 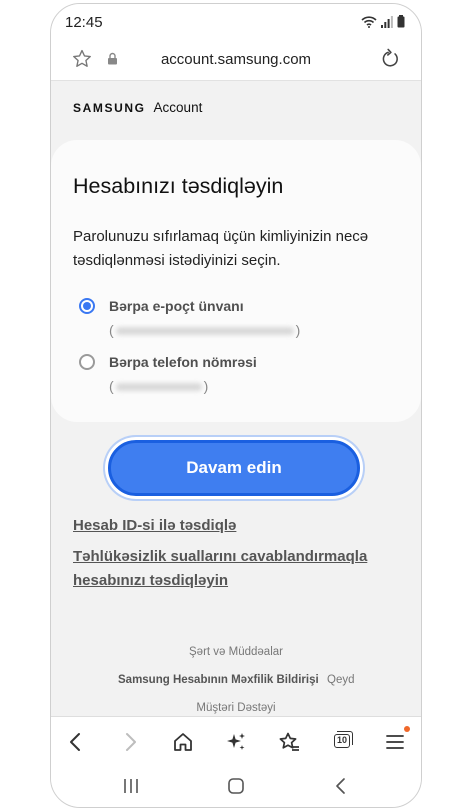 What do you see at coordinates (401, 21) in the screenshot?
I see `battery-icon` at bounding box center [401, 21].